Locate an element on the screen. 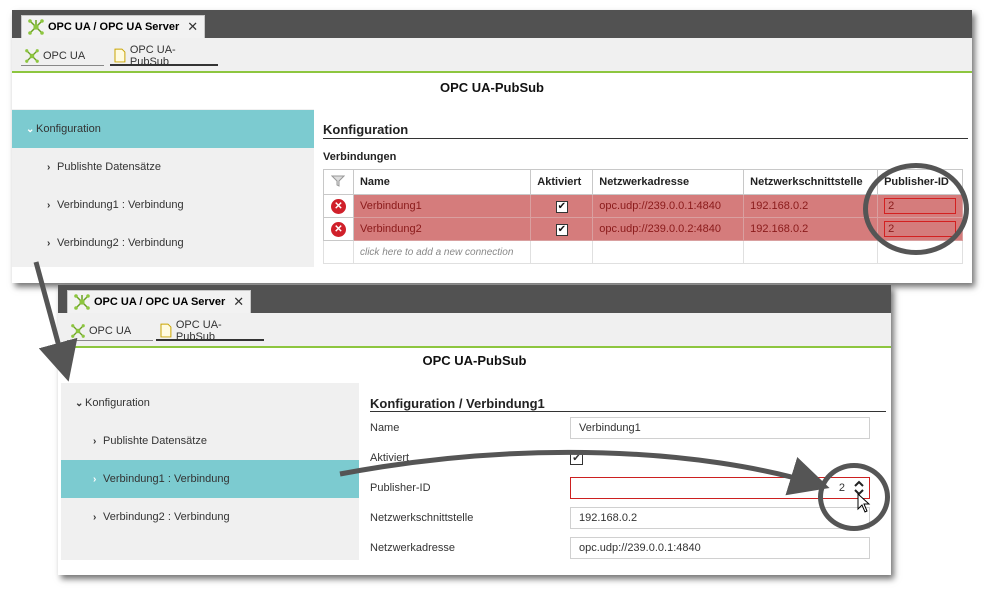  netzwerkschnittstelle-label: Netzwerkschnittstelle is located at coordinates (422, 518).